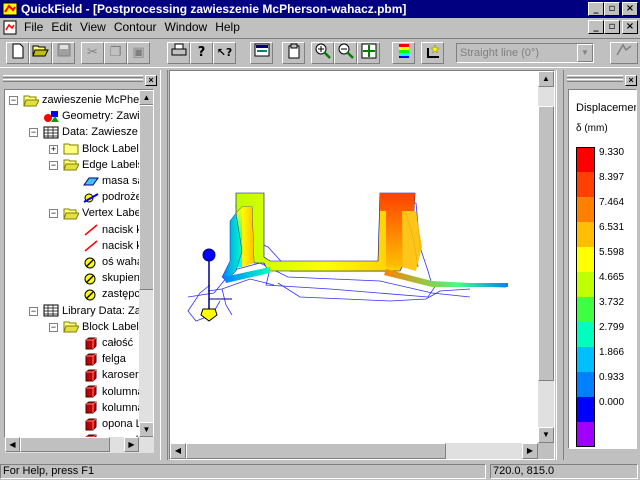 This screenshot has height=480, width=640. What do you see at coordinates (10, 9) in the screenshot?
I see `quickfield-app-icon` at bounding box center [10, 9].